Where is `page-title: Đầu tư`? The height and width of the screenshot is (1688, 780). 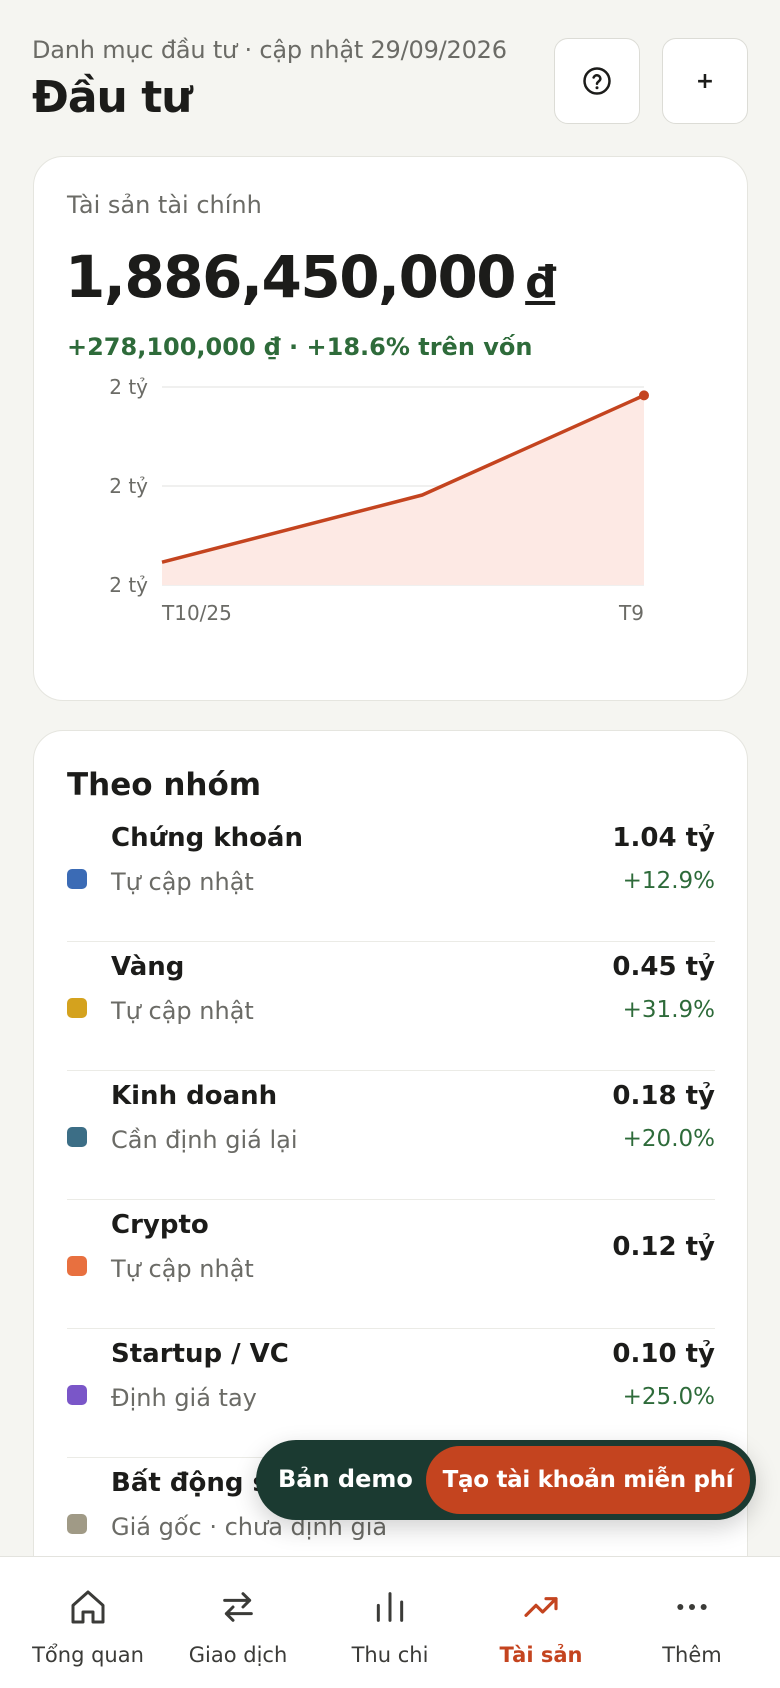
page-title: Đầu tư is located at coordinates (112, 97).